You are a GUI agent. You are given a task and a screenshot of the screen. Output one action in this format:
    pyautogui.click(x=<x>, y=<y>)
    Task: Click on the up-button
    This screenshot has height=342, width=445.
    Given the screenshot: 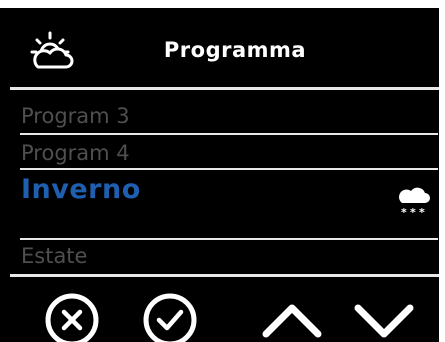 What is the action you would take?
    pyautogui.click(x=292, y=317)
    